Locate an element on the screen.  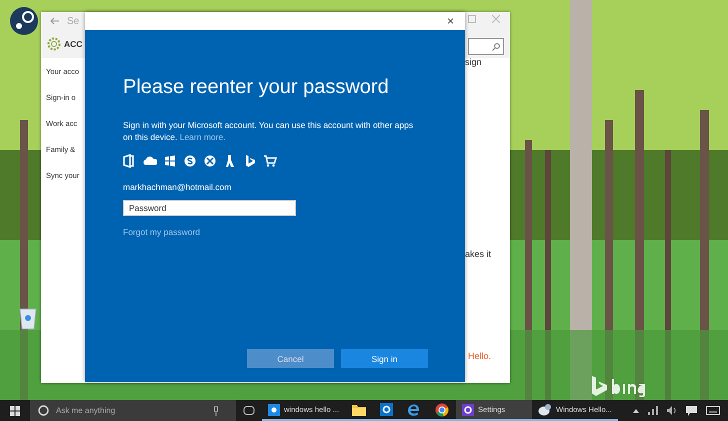
keyboard-icon is located at coordinates (713, 410).